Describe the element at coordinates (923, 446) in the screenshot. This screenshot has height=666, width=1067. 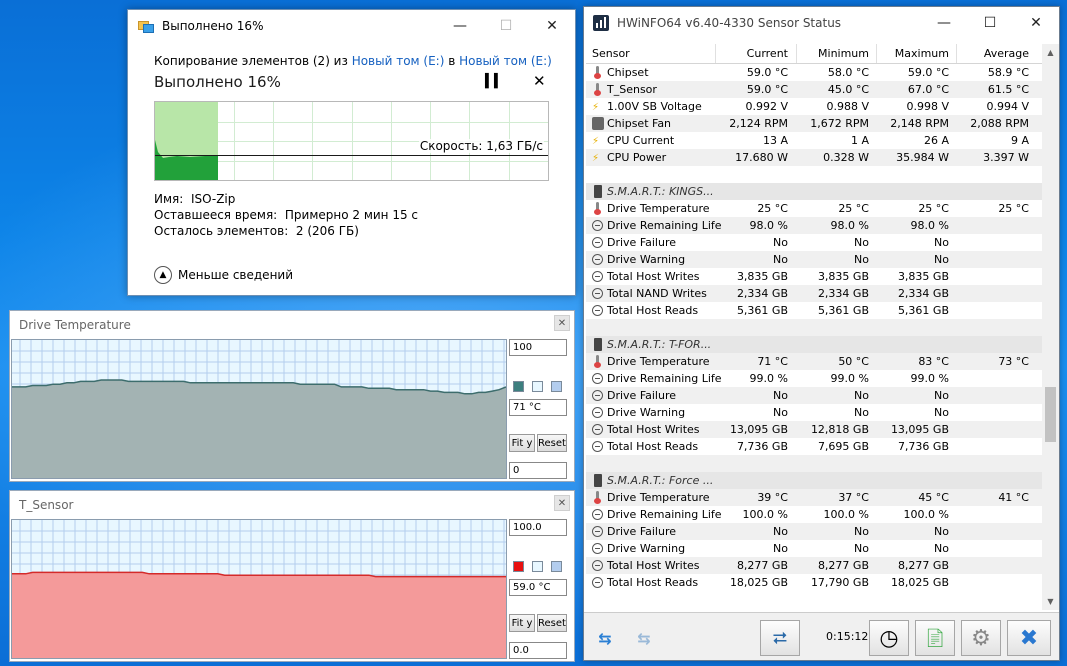
I see `sensor-max-value: 7,736 GB` at that location.